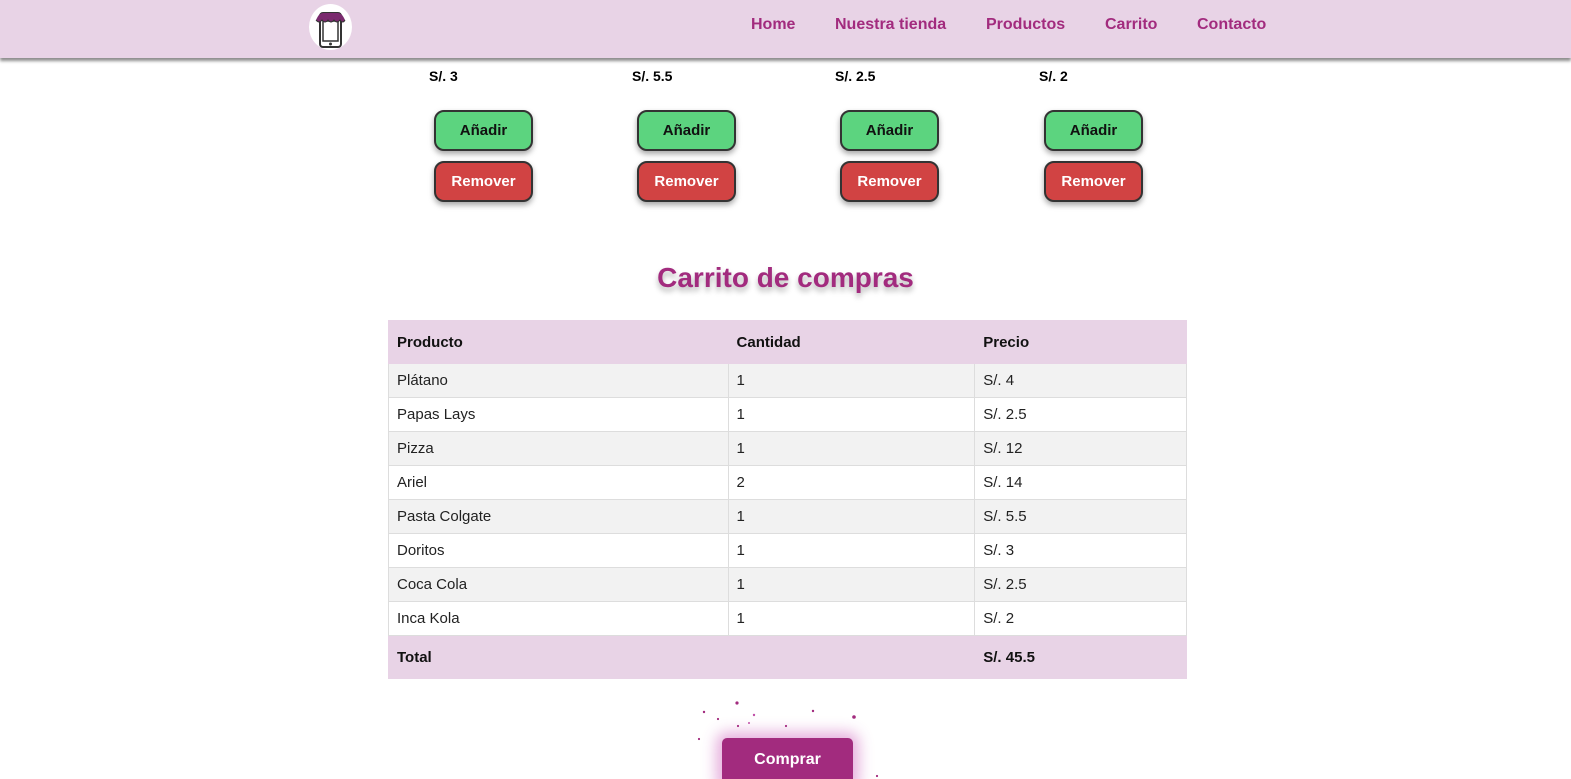 Image resolution: width=1571 pixels, height=779 pixels. What do you see at coordinates (785, 277) in the screenshot?
I see `cart-title: Carrito de compras` at bounding box center [785, 277].